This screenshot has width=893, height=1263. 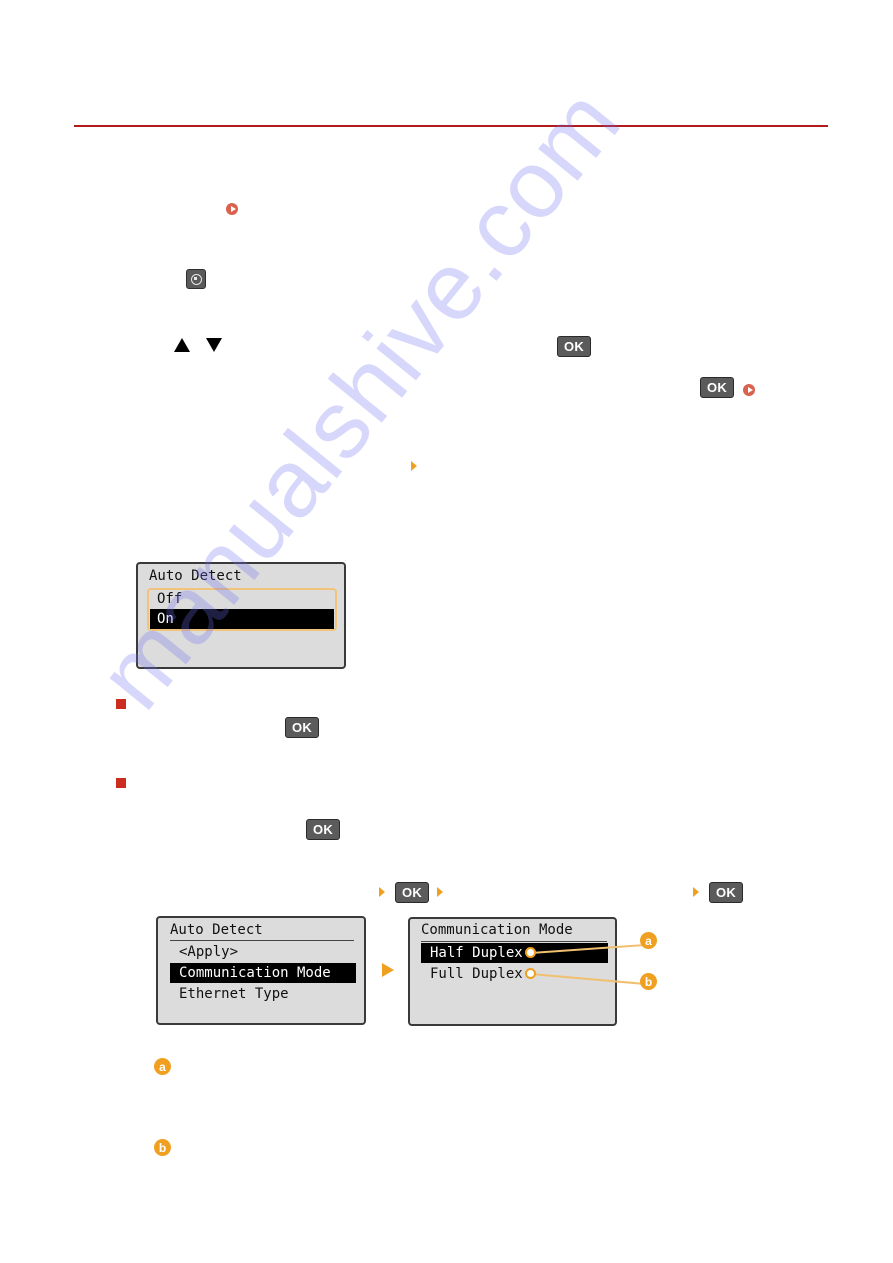 I want to click on legend-badge-b: b, so click(x=162, y=1147).